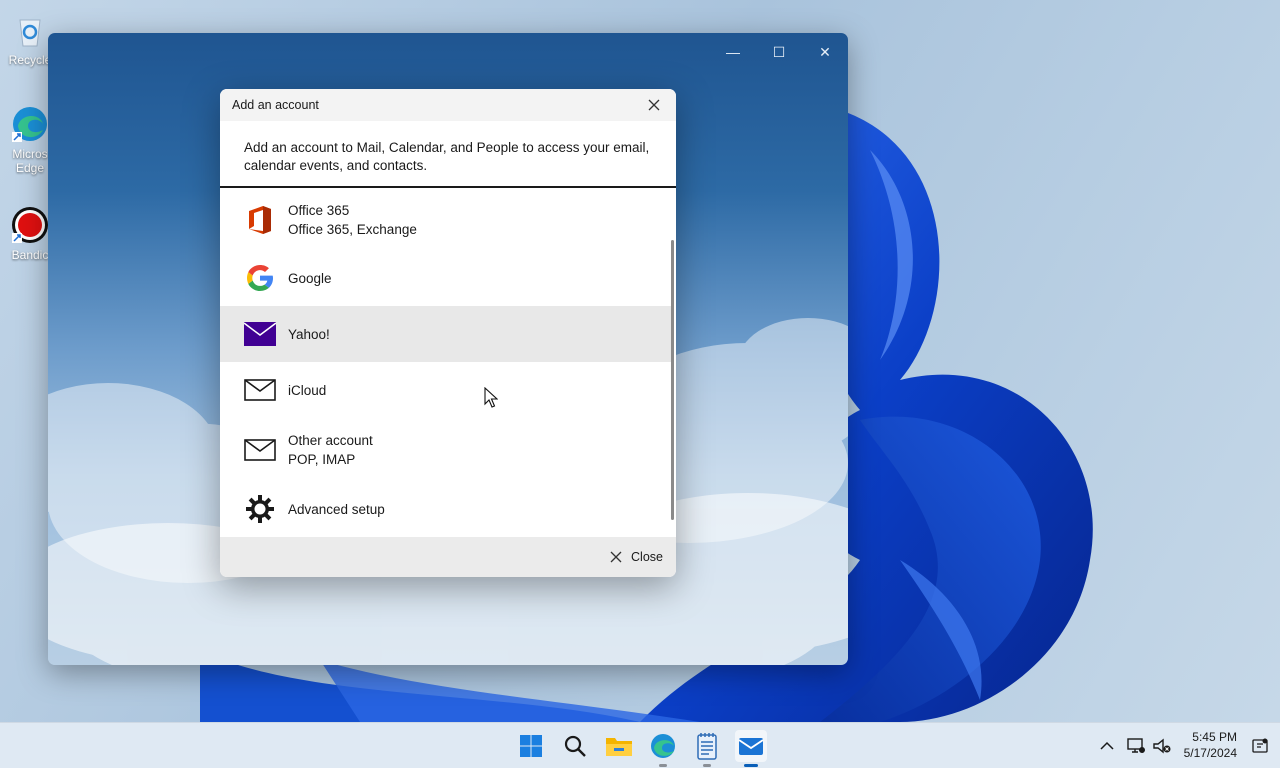  Describe the element at coordinates (322, 459) in the screenshot. I see `provider-subtitle: POP, IMAP` at that location.